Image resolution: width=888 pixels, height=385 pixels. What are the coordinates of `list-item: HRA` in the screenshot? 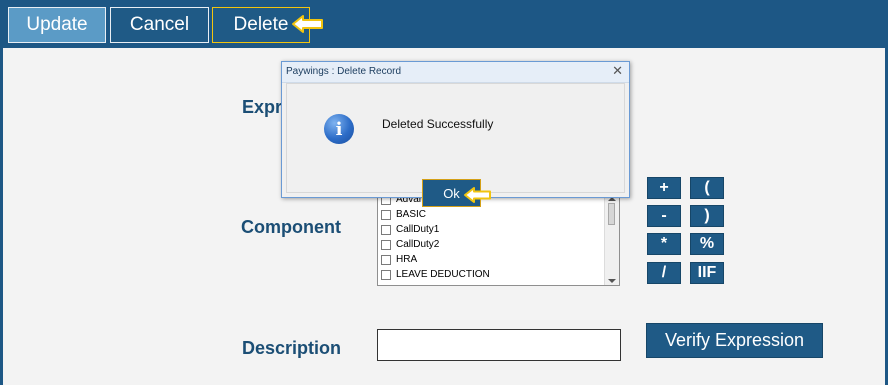 It's located at (399, 259).